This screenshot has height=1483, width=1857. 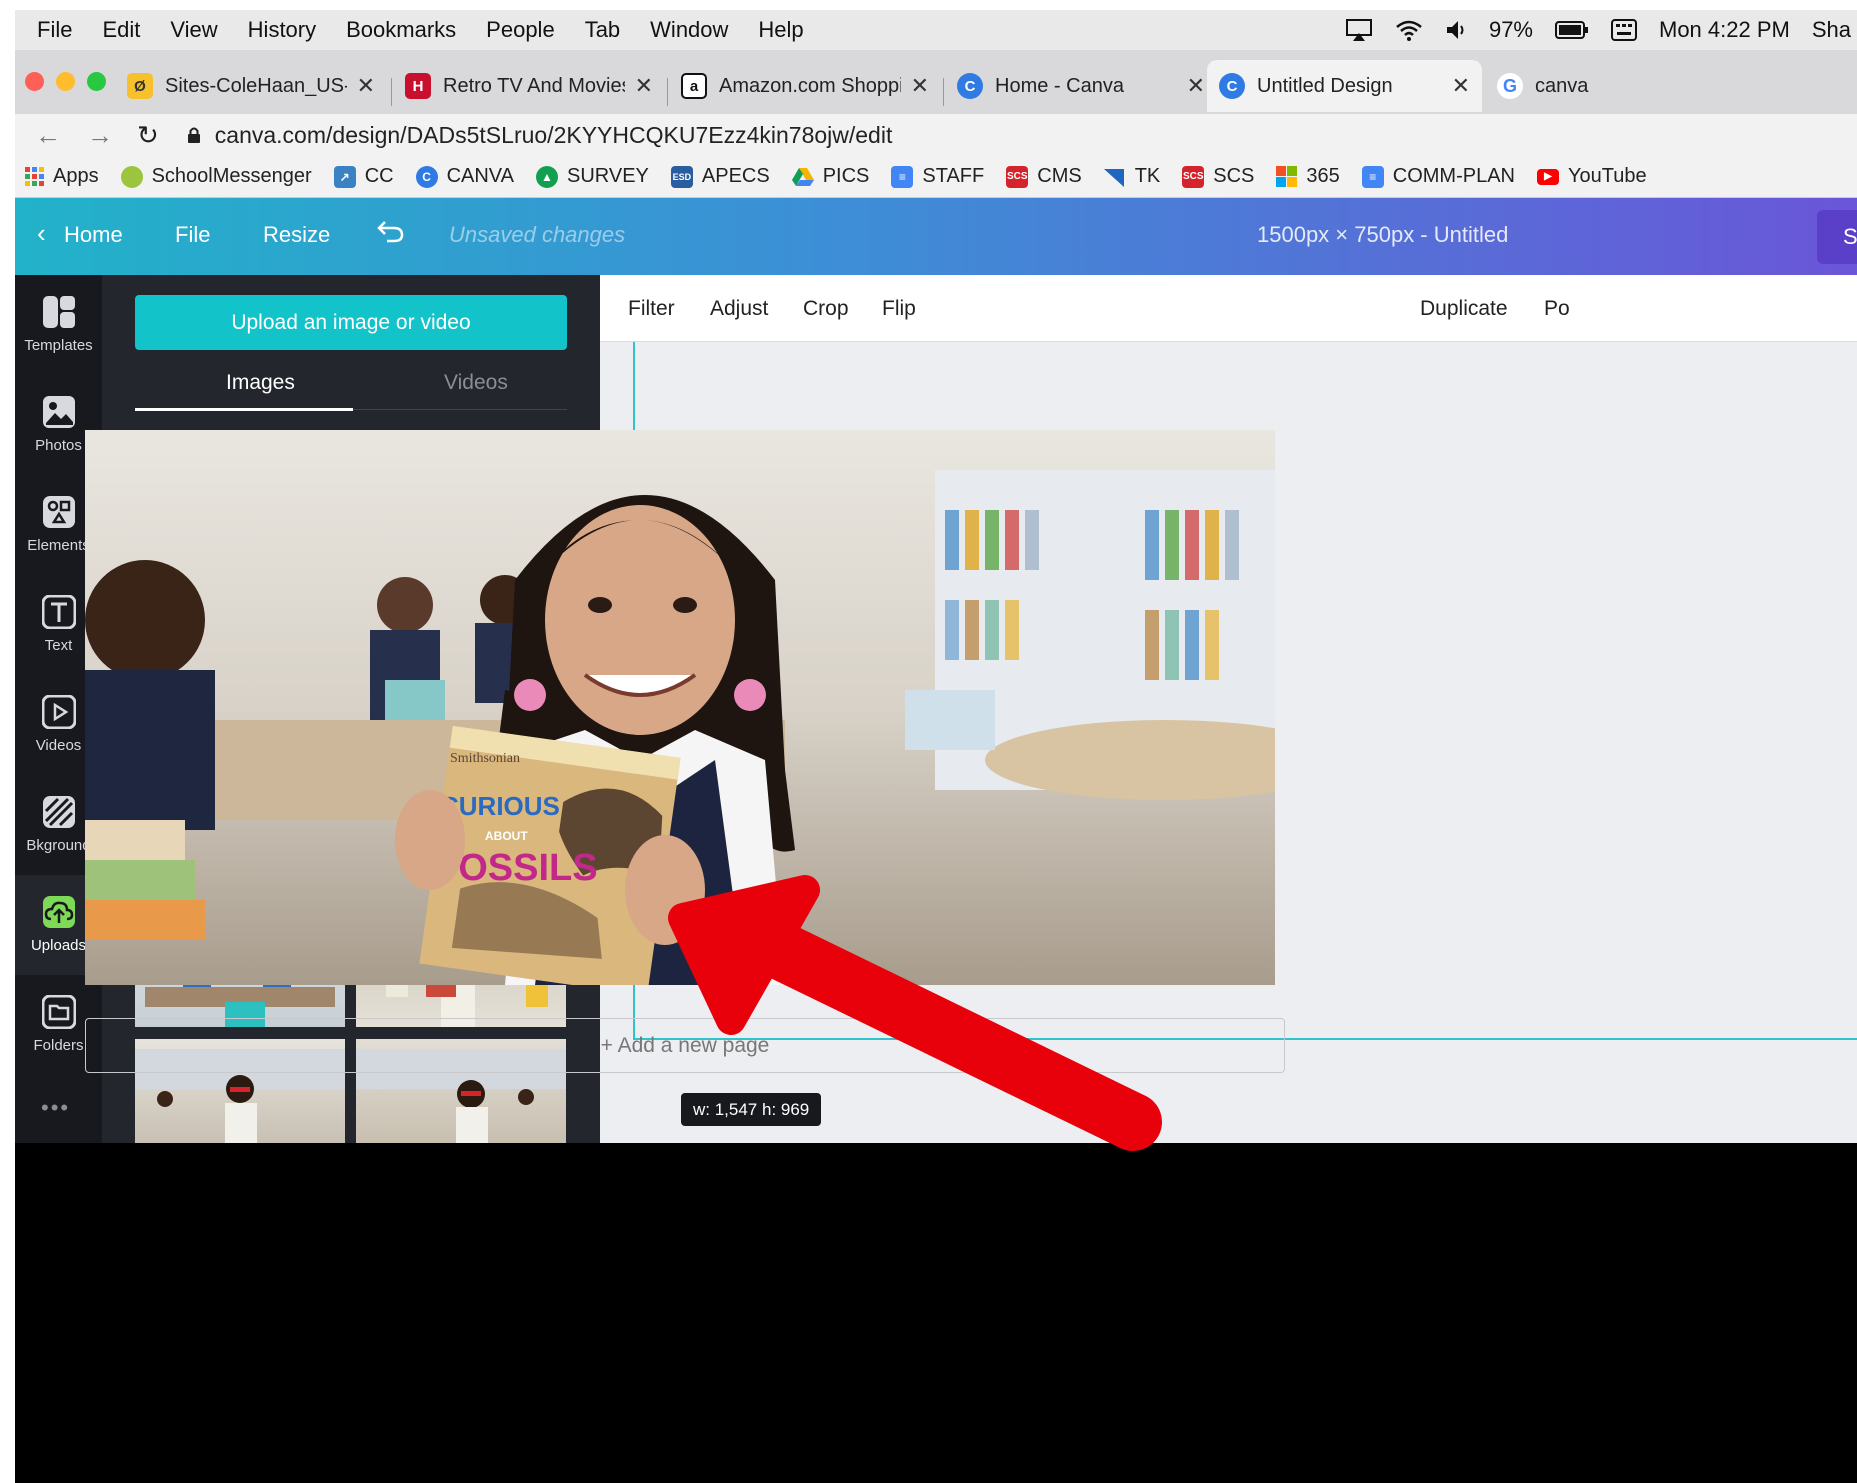 What do you see at coordinates (1464, 309) in the screenshot?
I see `duplicate-button: Duplicate` at bounding box center [1464, 309].